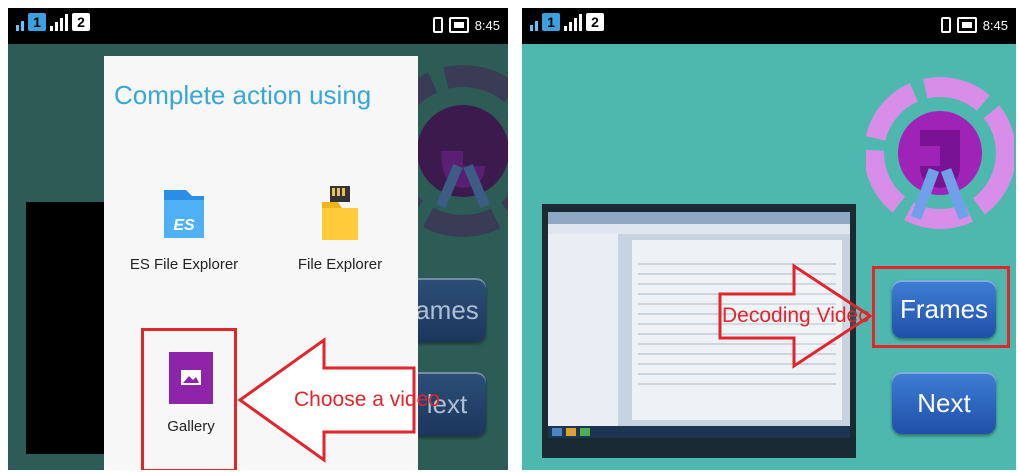 This screenshot has width=1018, height=472. Describe the element at coordinates (189, 399) in the screenshot. I see `gallery-highlight-box` at that location.